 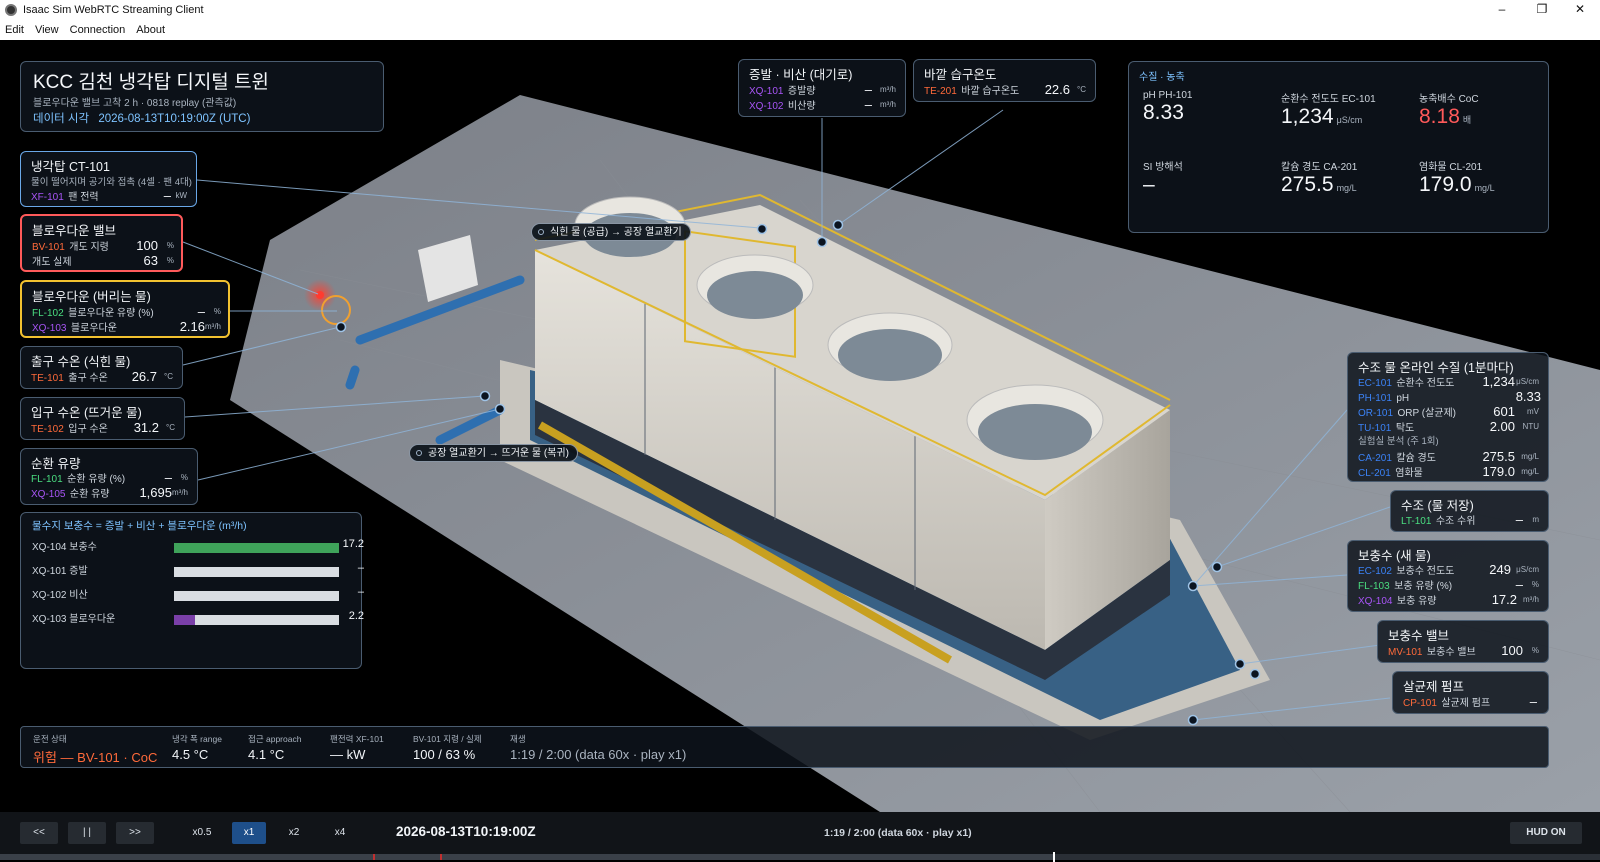 I want to click on menu-about: About, so click(x=150, y=30).